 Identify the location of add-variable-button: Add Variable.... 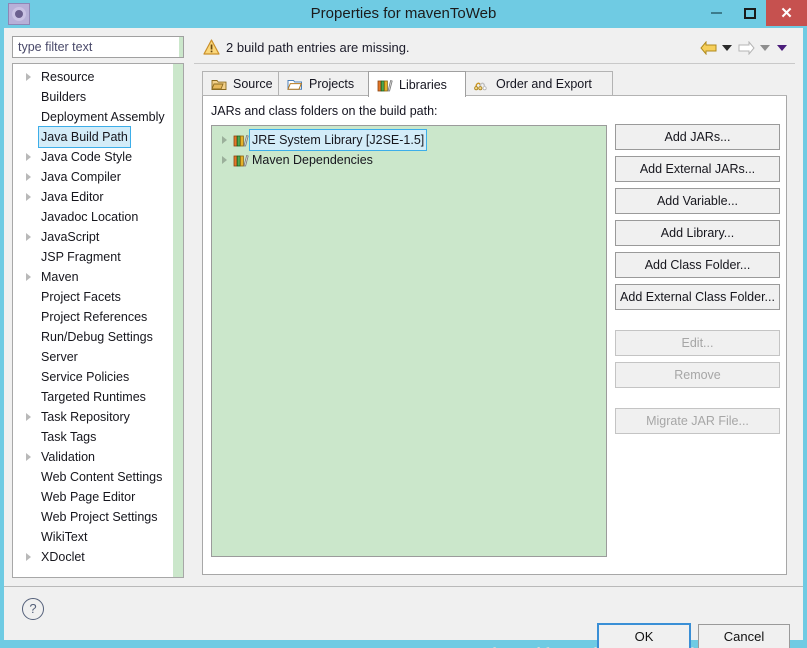
(697, 201).